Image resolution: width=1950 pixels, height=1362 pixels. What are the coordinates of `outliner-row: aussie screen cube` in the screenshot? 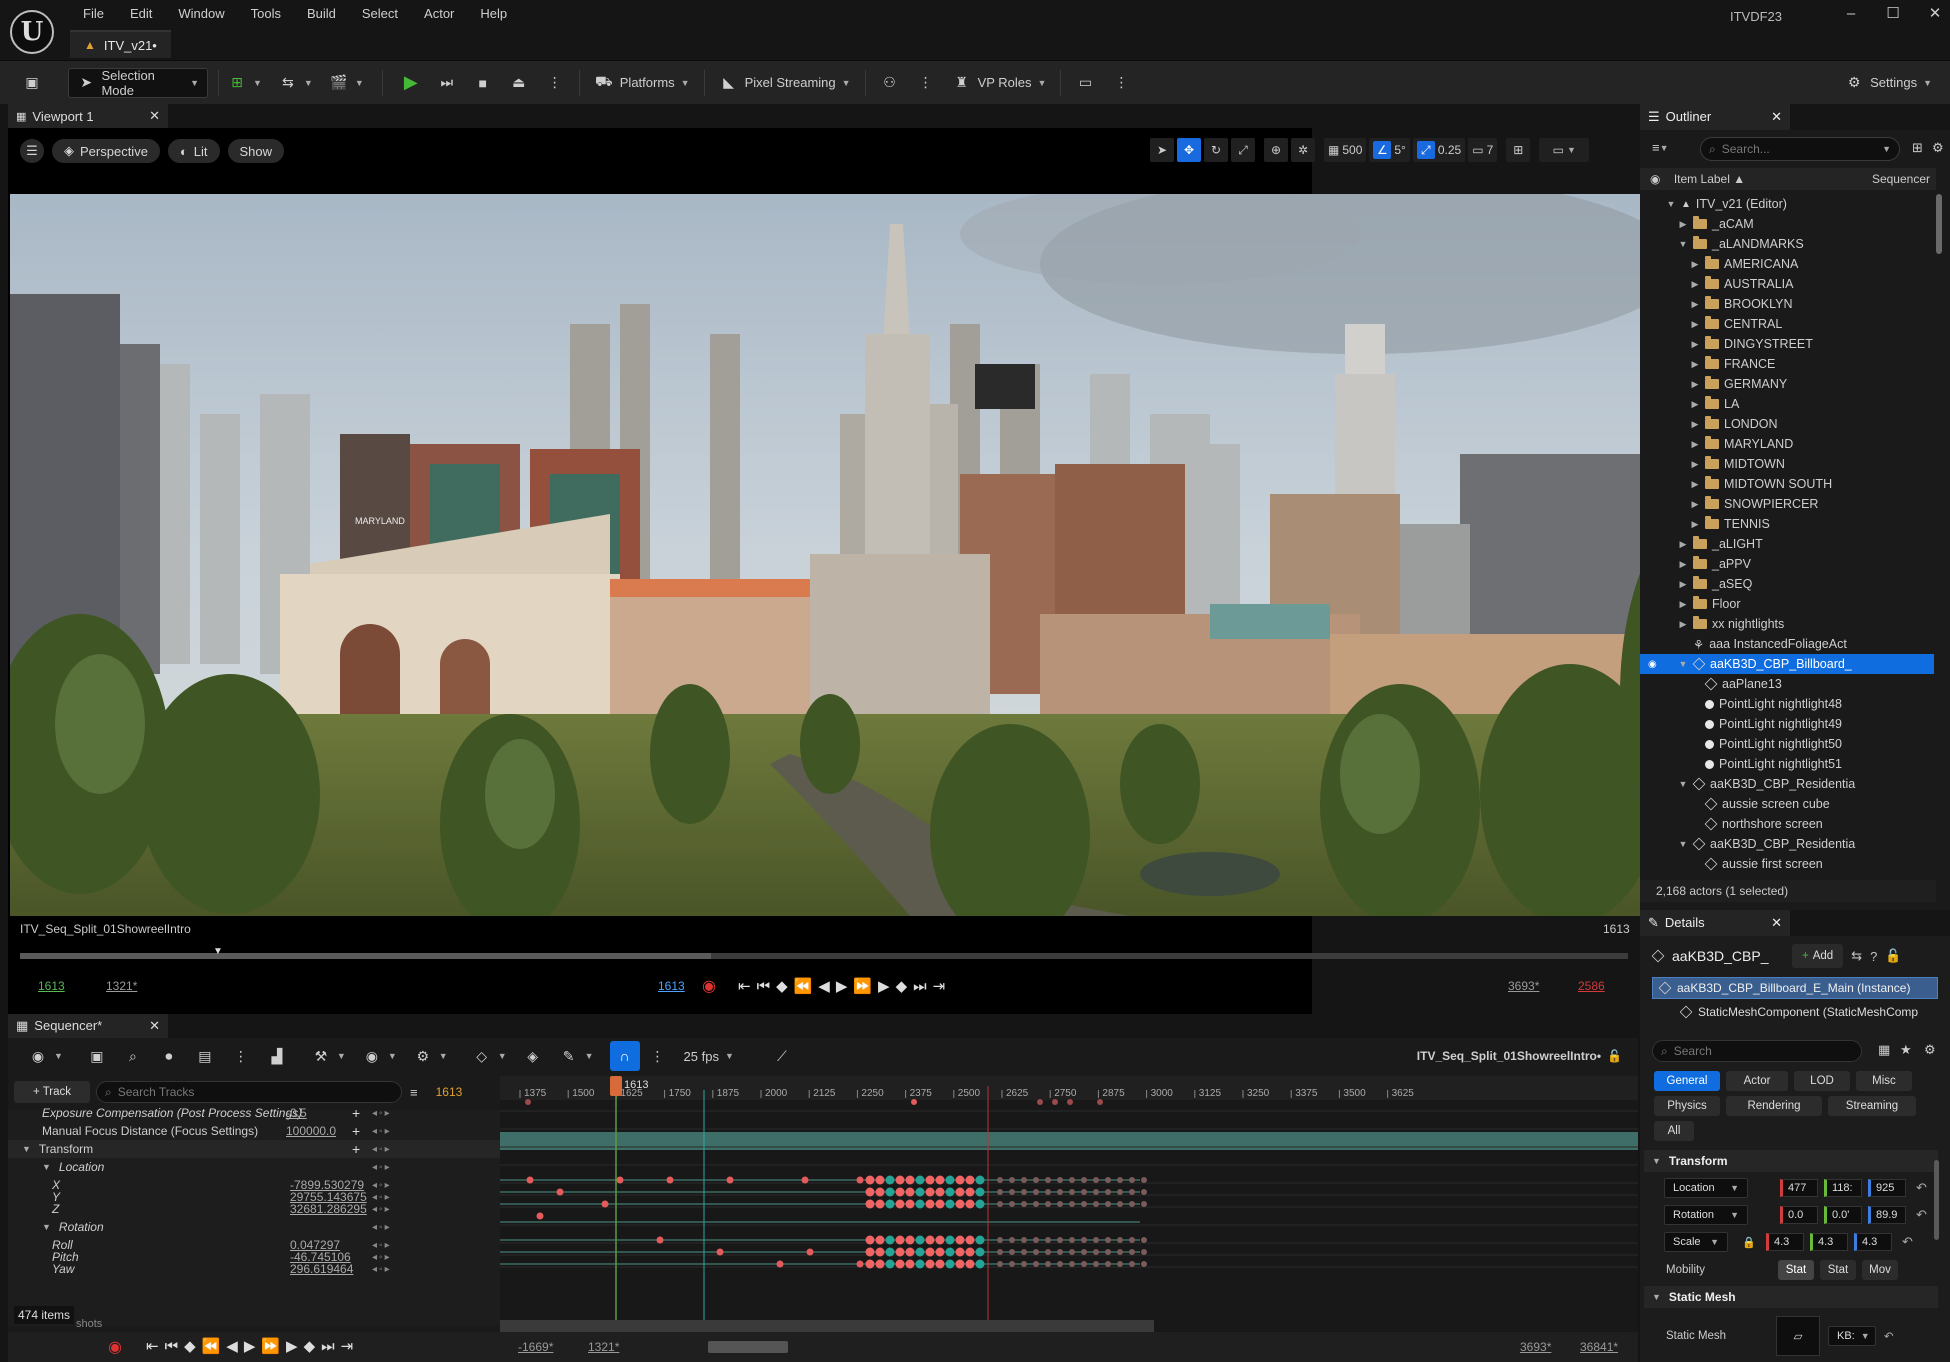 It's located at (1787, 804).